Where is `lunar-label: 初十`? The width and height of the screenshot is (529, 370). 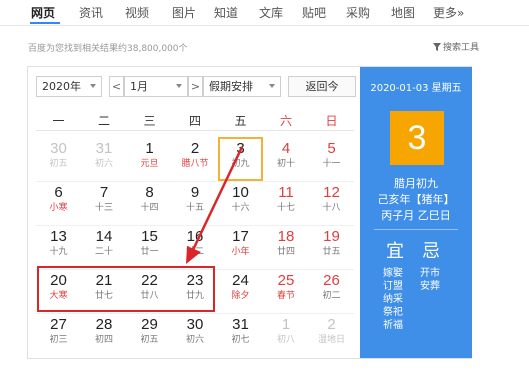
lunar-label: 初十 is located at coordinates (285, 164).